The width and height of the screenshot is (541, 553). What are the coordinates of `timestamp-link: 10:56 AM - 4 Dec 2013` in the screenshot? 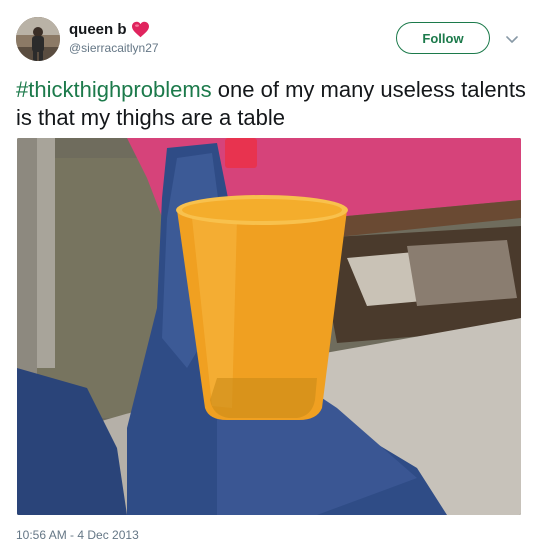 It's located at (77, 535).